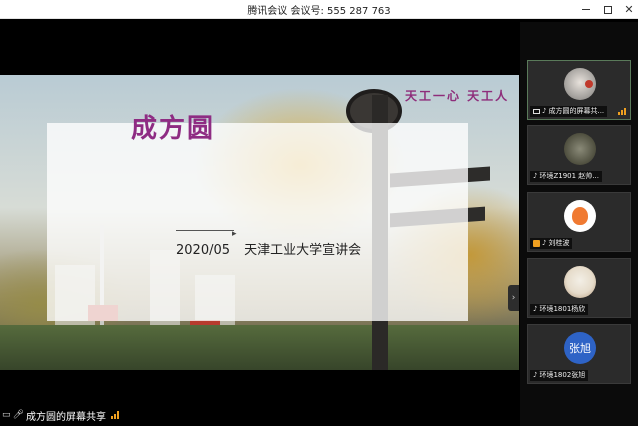  I want to click on participant-tile: ♪ 环境1801杨欣, so click(579, 288).